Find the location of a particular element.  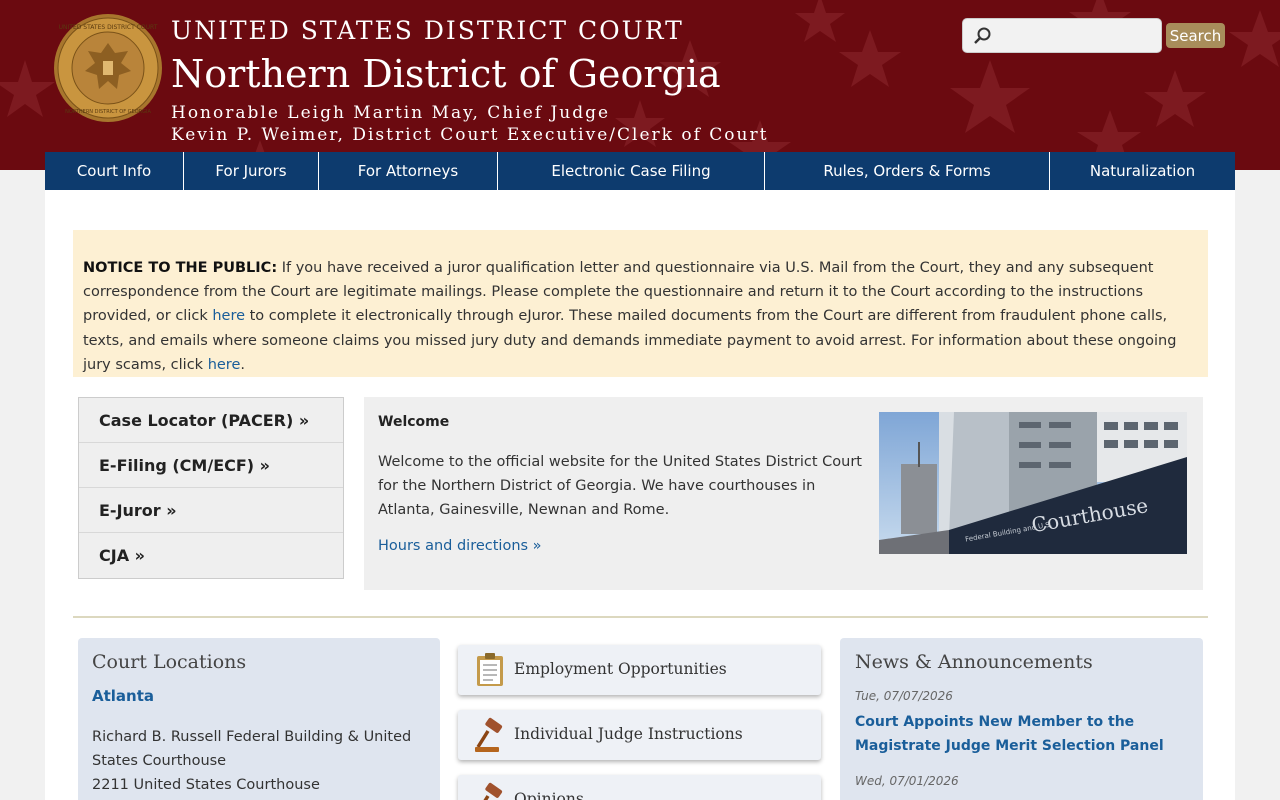

individual-judge-instructions-label: Individual Judge Instructions is located at coordinates (628, 734).